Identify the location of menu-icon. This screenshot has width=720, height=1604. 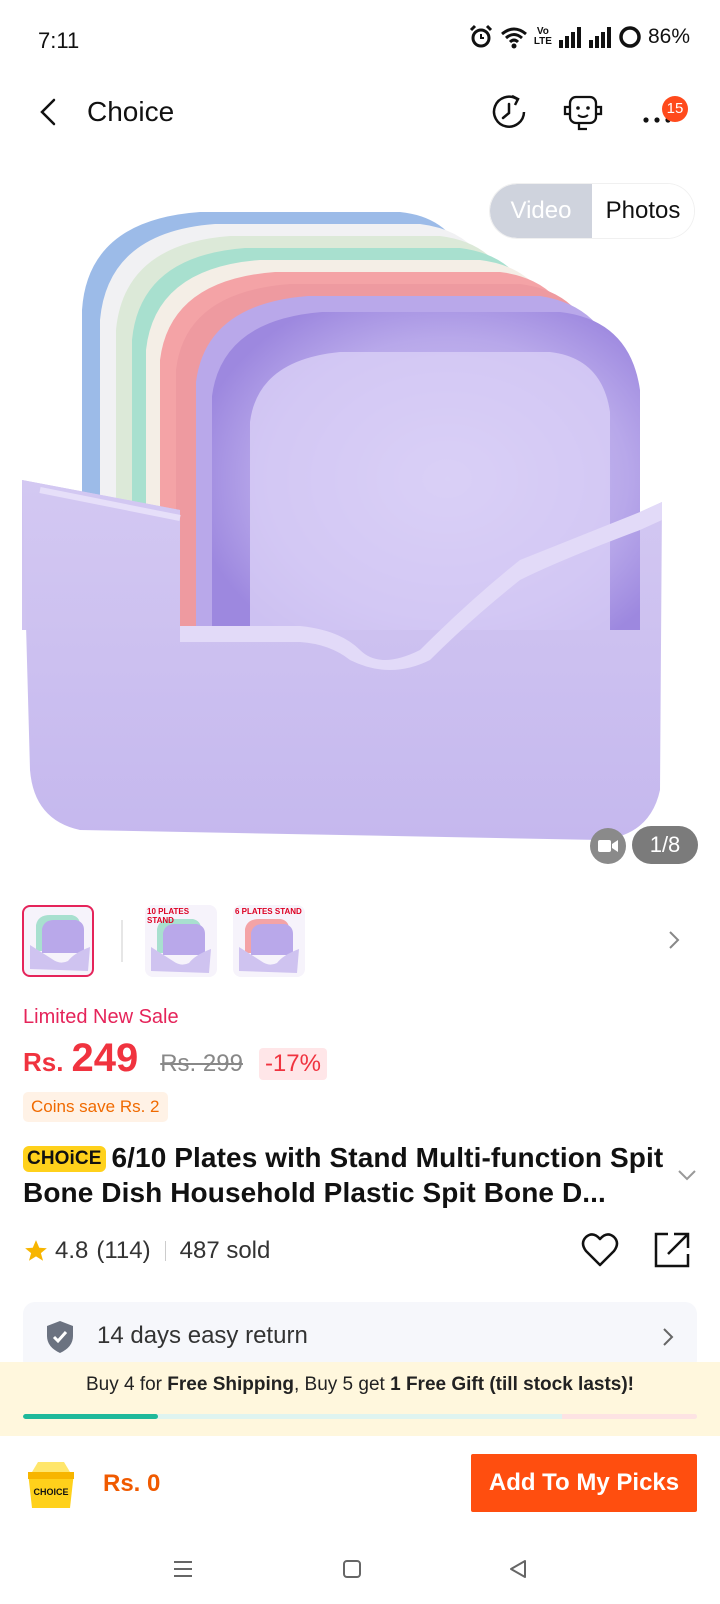
(183, 1569).